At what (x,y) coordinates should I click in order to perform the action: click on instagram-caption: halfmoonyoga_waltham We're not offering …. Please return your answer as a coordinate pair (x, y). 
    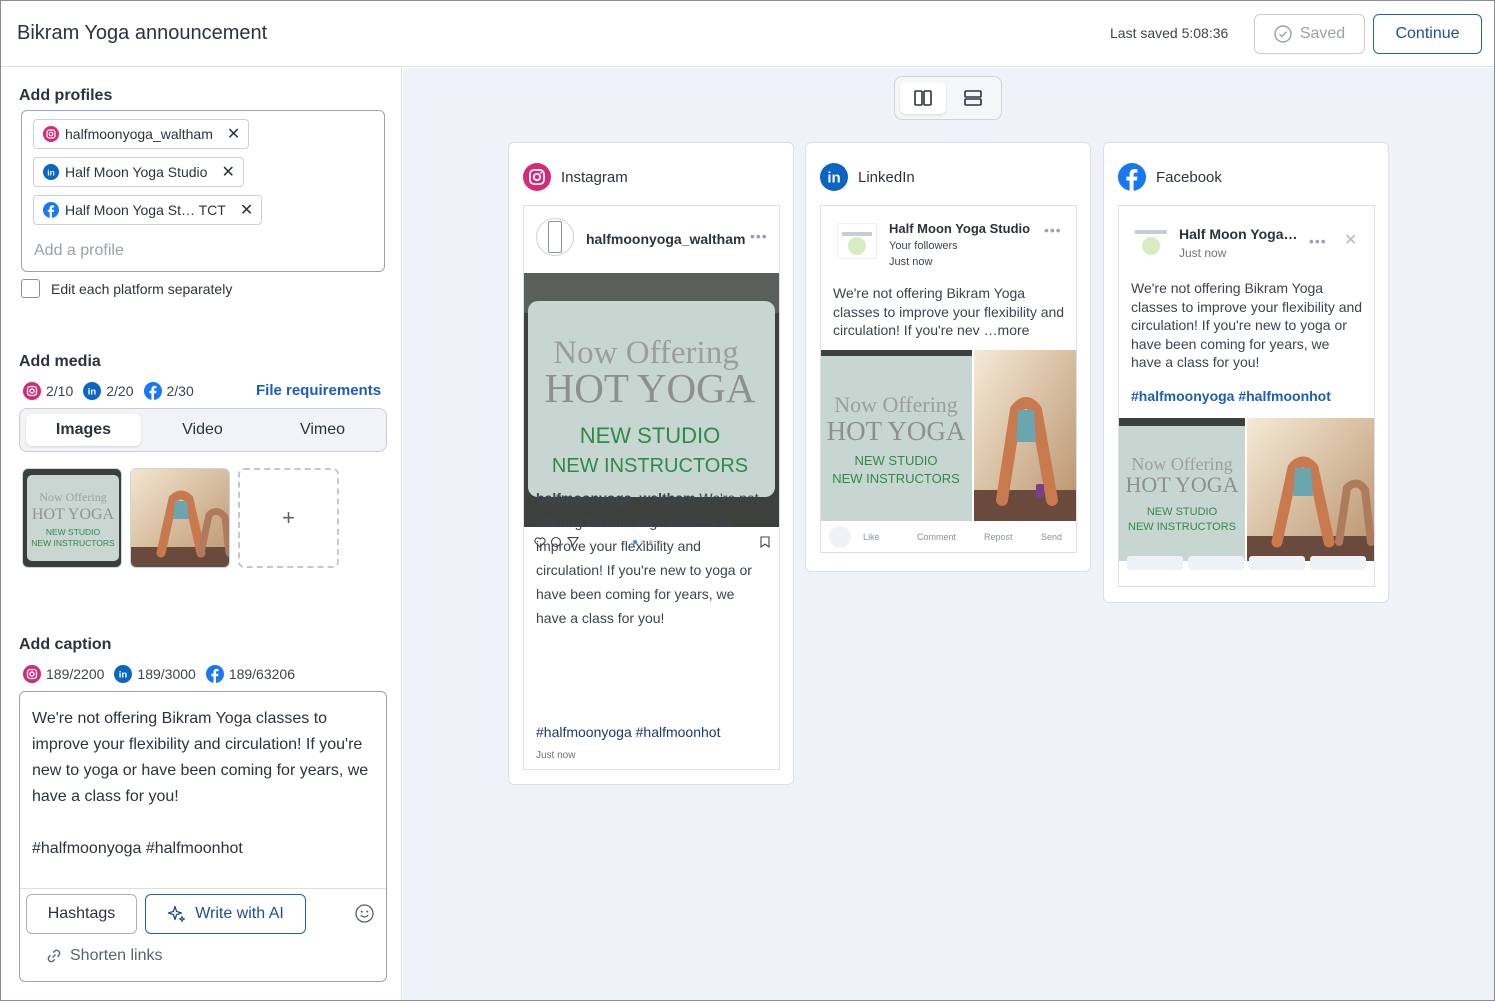
    Looking at the image, I should click on (652, 558).